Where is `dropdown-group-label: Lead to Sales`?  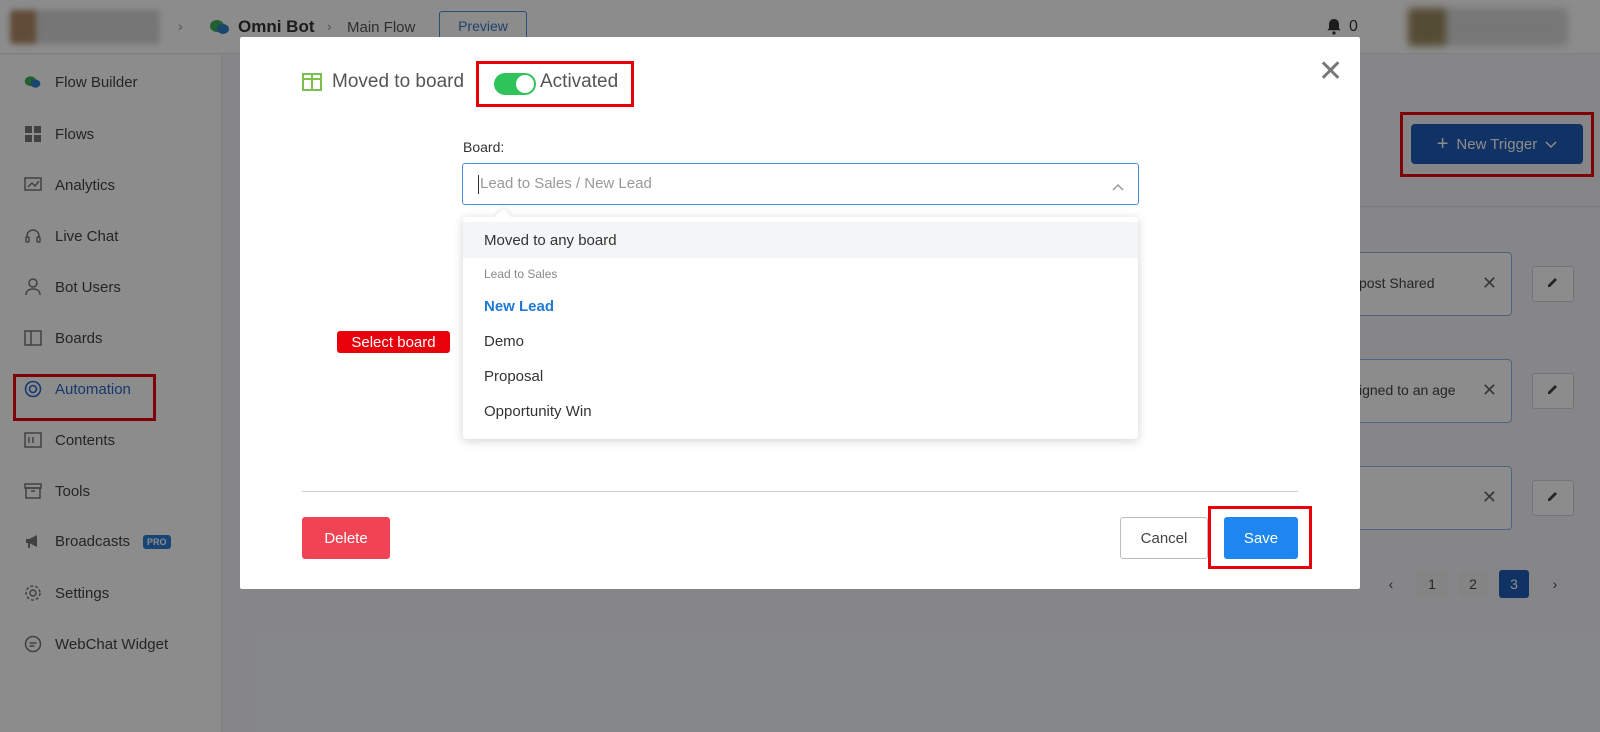
dropdown-group-label: Lead to Sales is located at coordinates (521, 274).